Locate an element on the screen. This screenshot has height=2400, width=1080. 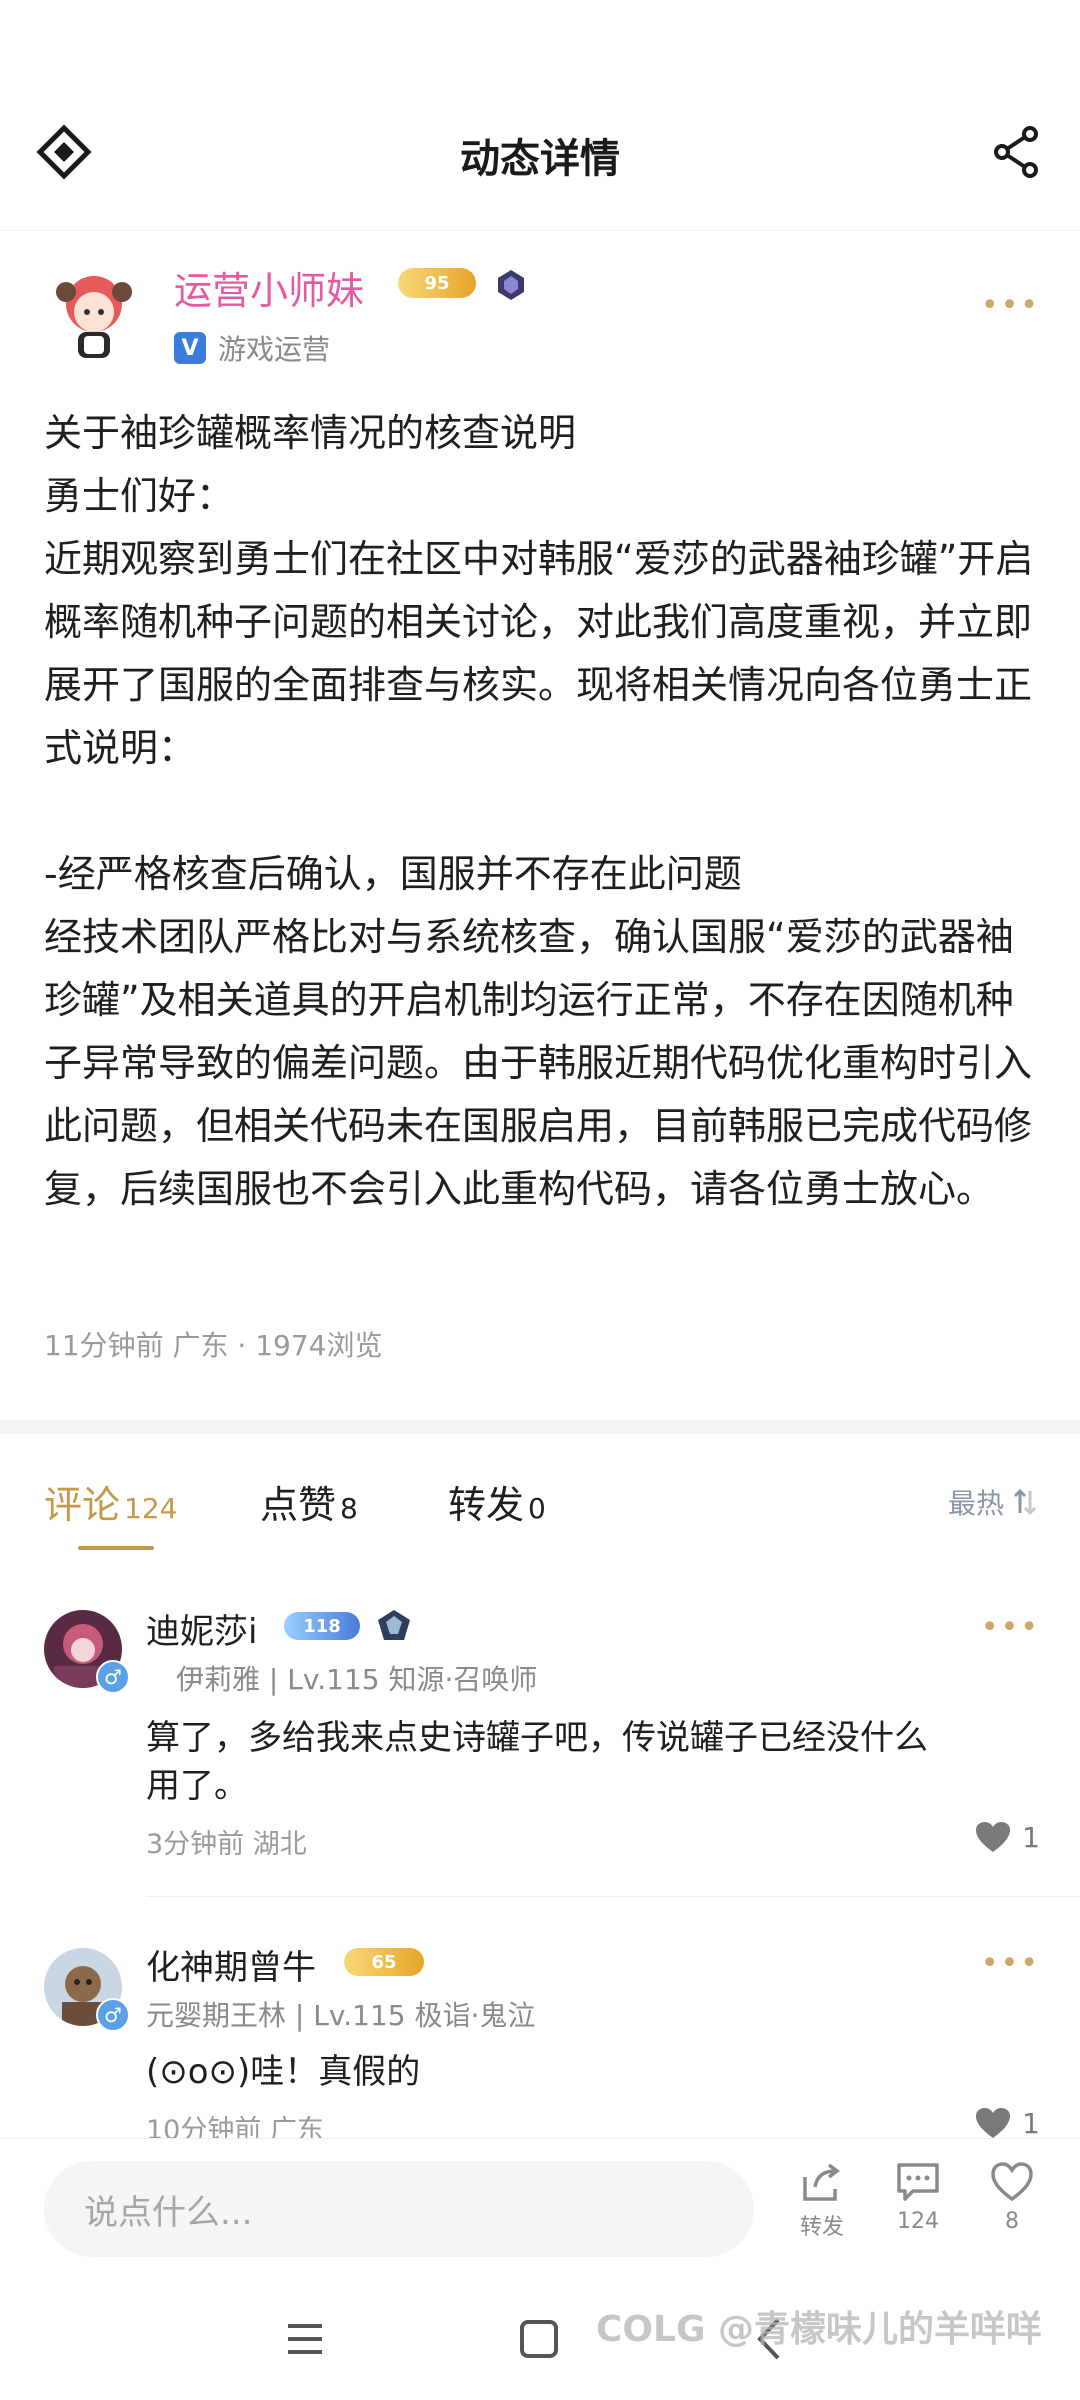
repost-label: 转发 is located at coordinates (821, 2227).